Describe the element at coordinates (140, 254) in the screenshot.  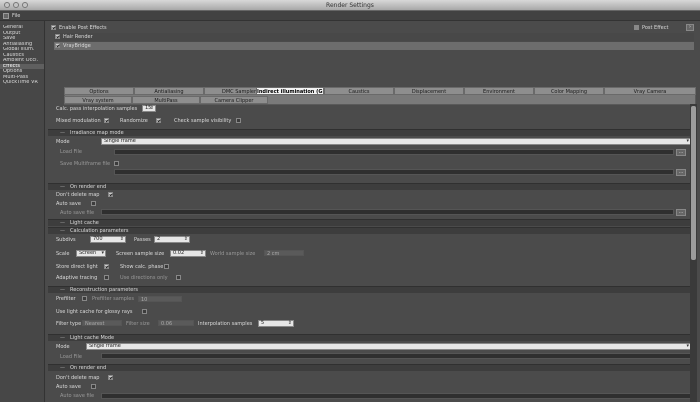
I see `screen-sample-size-label: Screen sample size` at that location.